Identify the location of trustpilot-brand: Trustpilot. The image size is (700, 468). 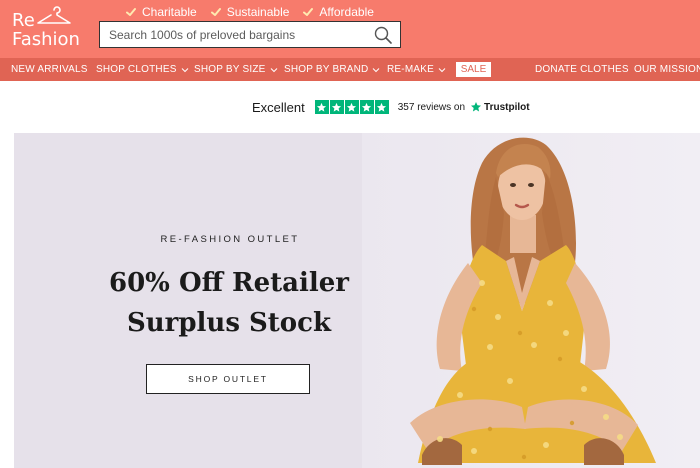
(507, 107).